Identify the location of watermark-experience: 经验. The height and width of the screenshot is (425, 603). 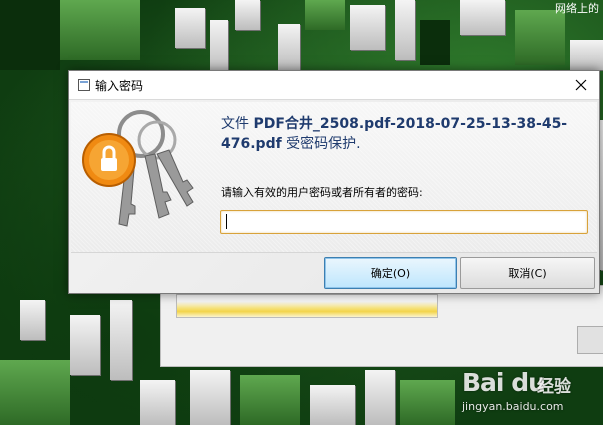
(554, 387).